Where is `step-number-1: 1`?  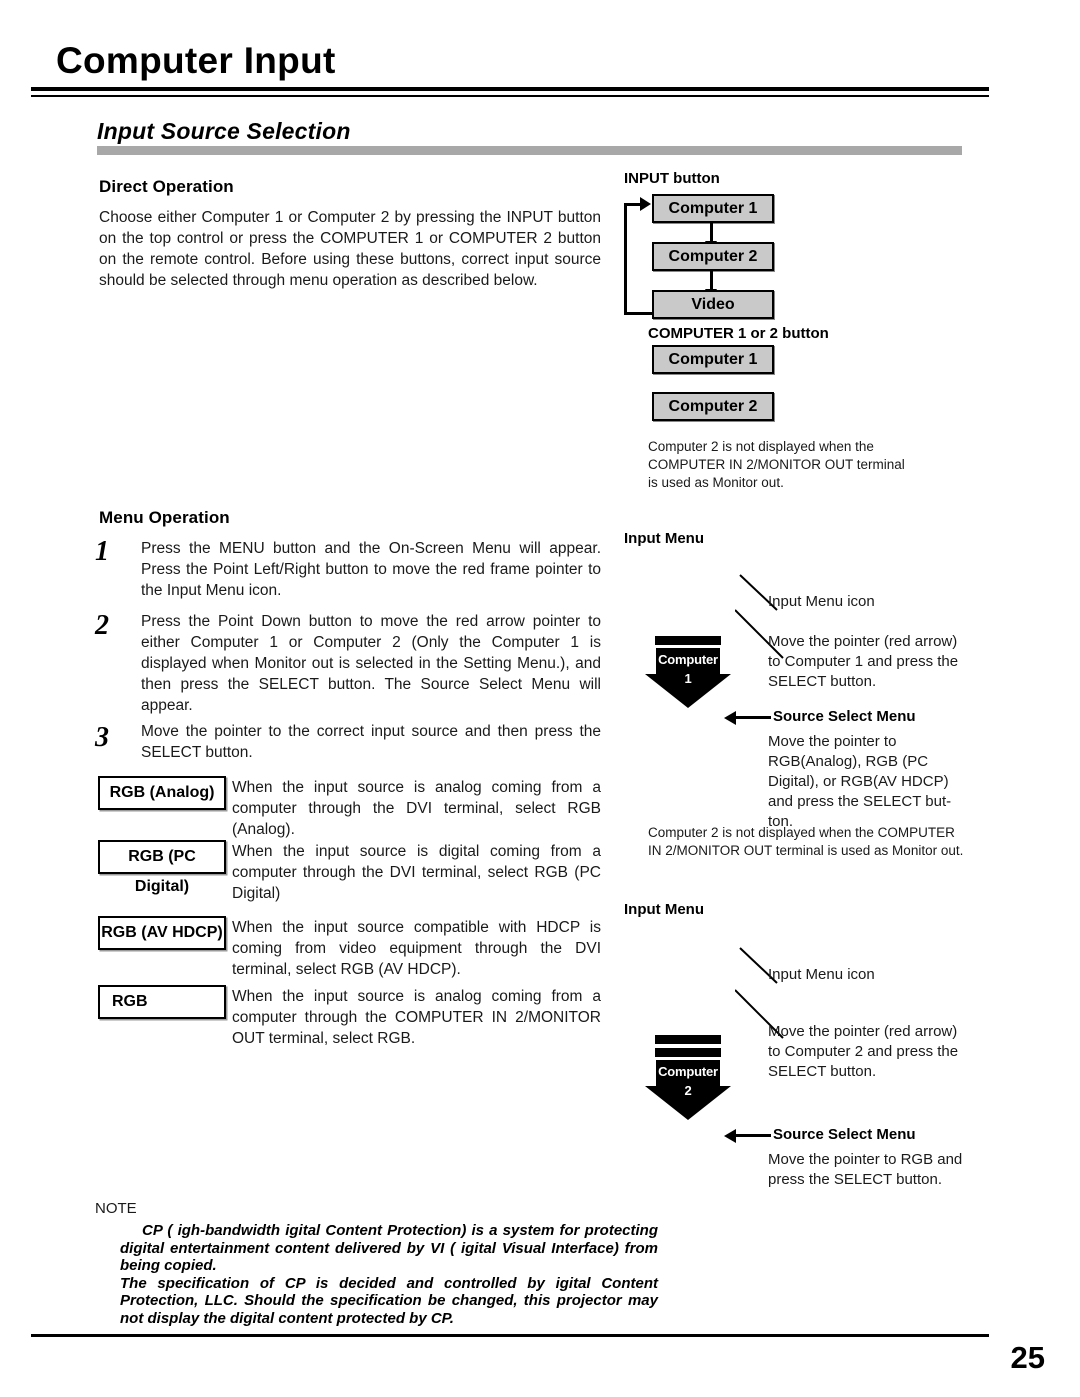
step-number-1: 1 is located at coordinates (102, 551).